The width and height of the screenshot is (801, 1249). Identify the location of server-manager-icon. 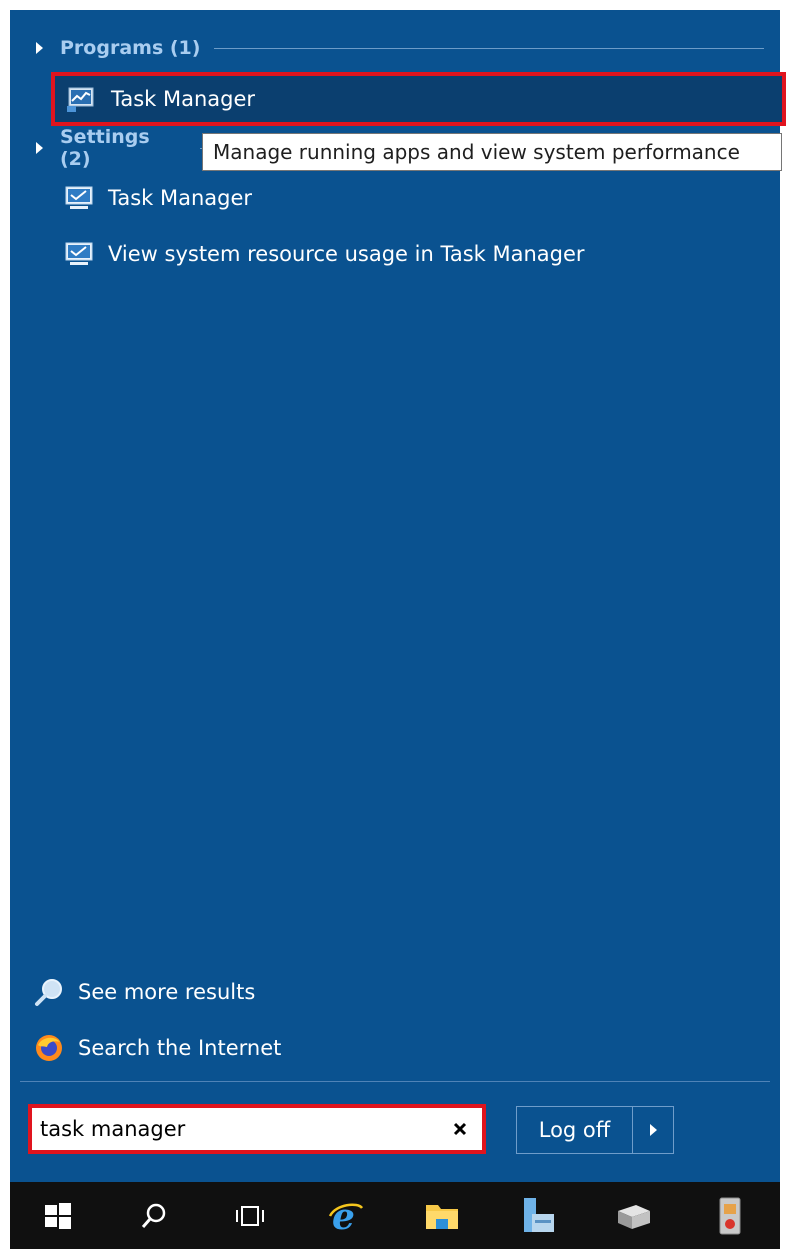
(539, 1214).